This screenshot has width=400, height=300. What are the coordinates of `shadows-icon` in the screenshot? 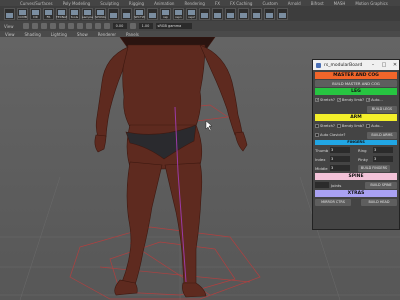 It's located at (79, 26).